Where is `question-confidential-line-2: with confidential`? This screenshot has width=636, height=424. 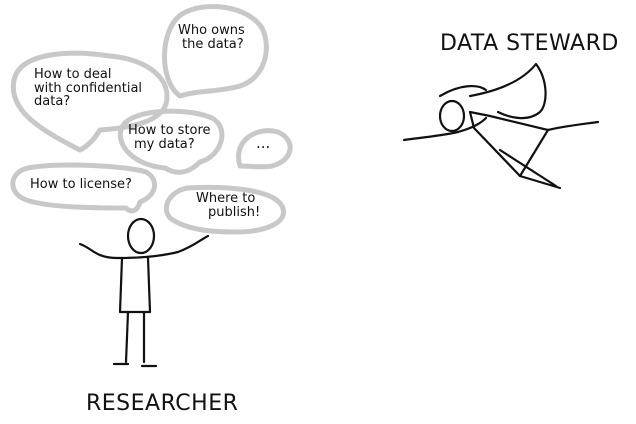 question-confidential-line-2: with confidential is located at coordinates (88, 88).